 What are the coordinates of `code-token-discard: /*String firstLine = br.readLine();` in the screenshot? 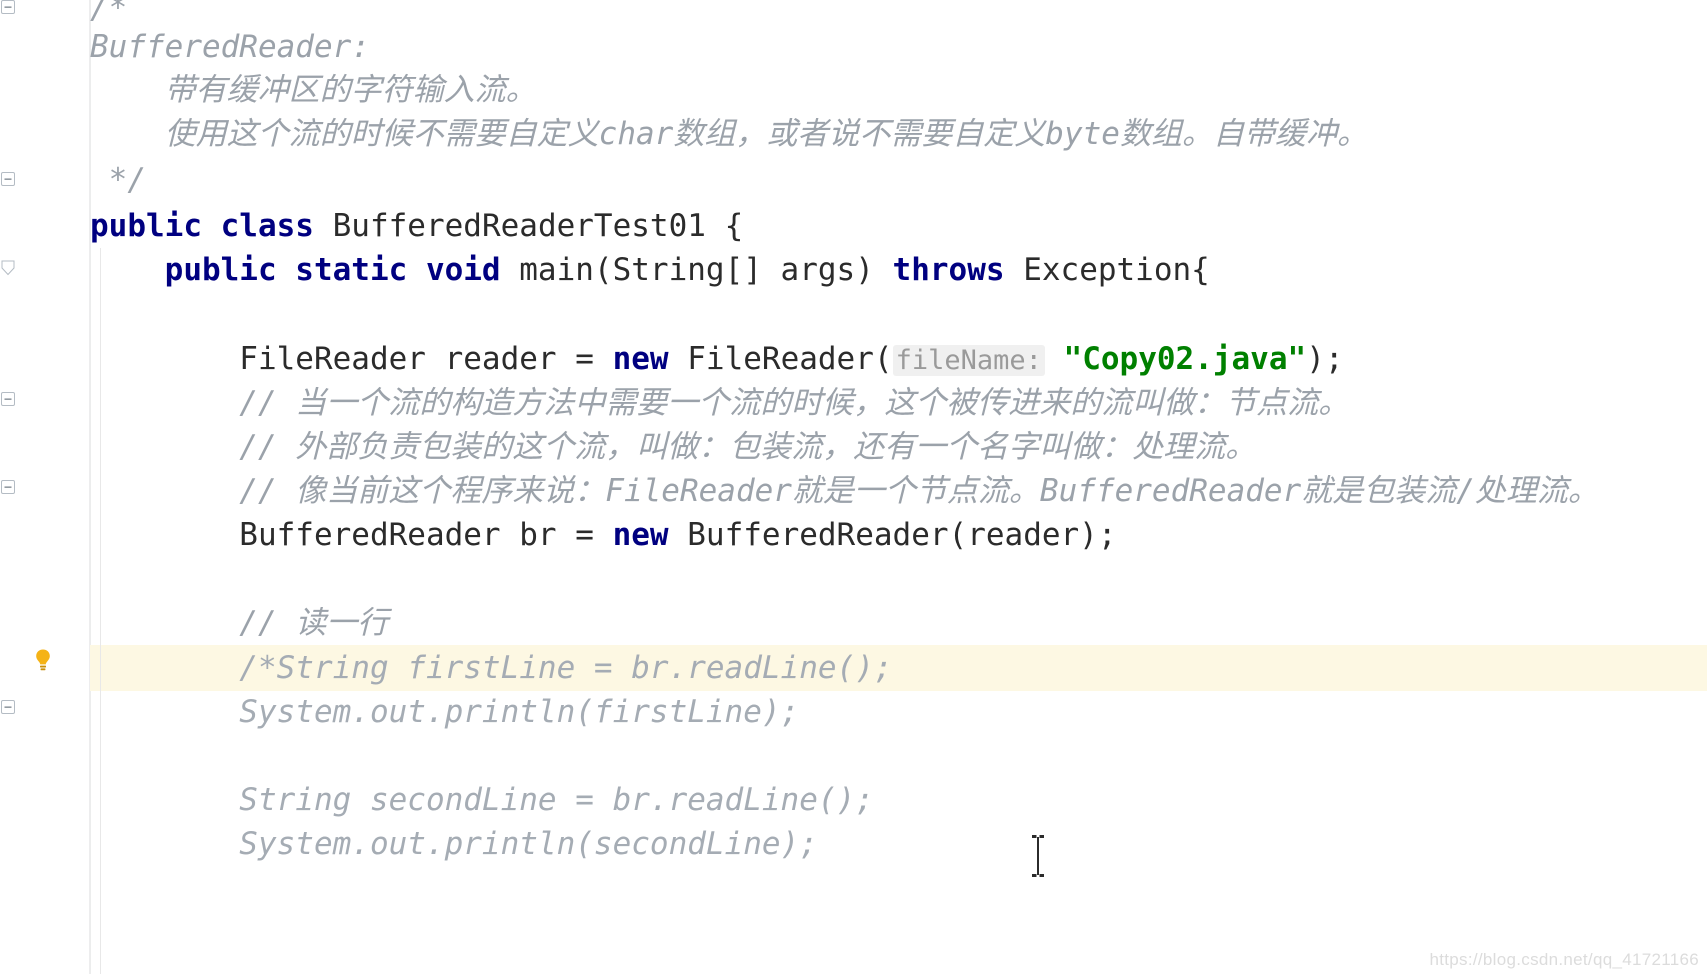 It's located at (491, 668).